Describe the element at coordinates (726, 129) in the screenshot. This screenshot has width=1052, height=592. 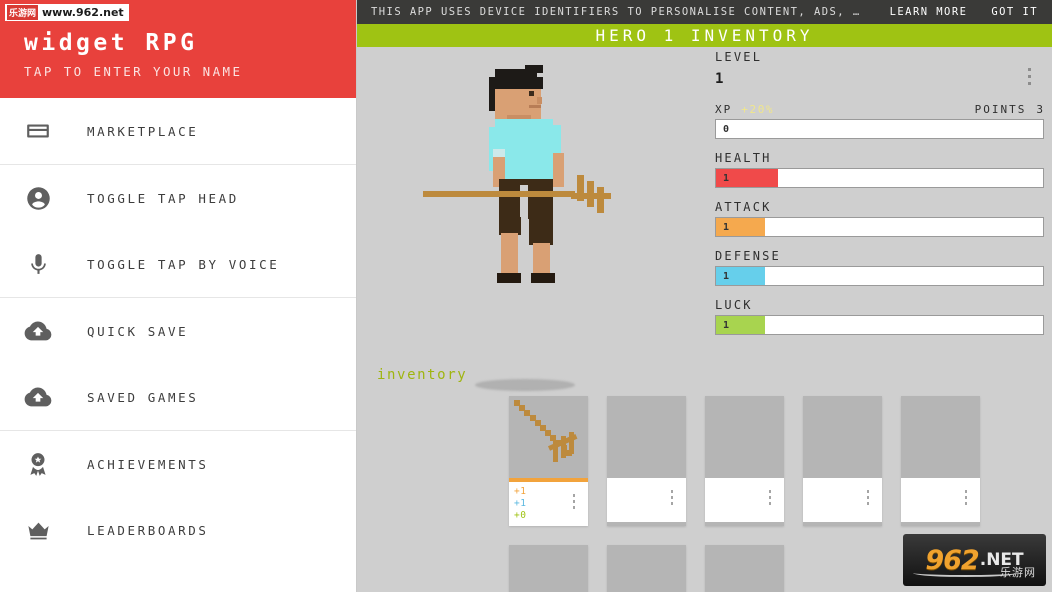
I see `xp-value: 0` at that location.